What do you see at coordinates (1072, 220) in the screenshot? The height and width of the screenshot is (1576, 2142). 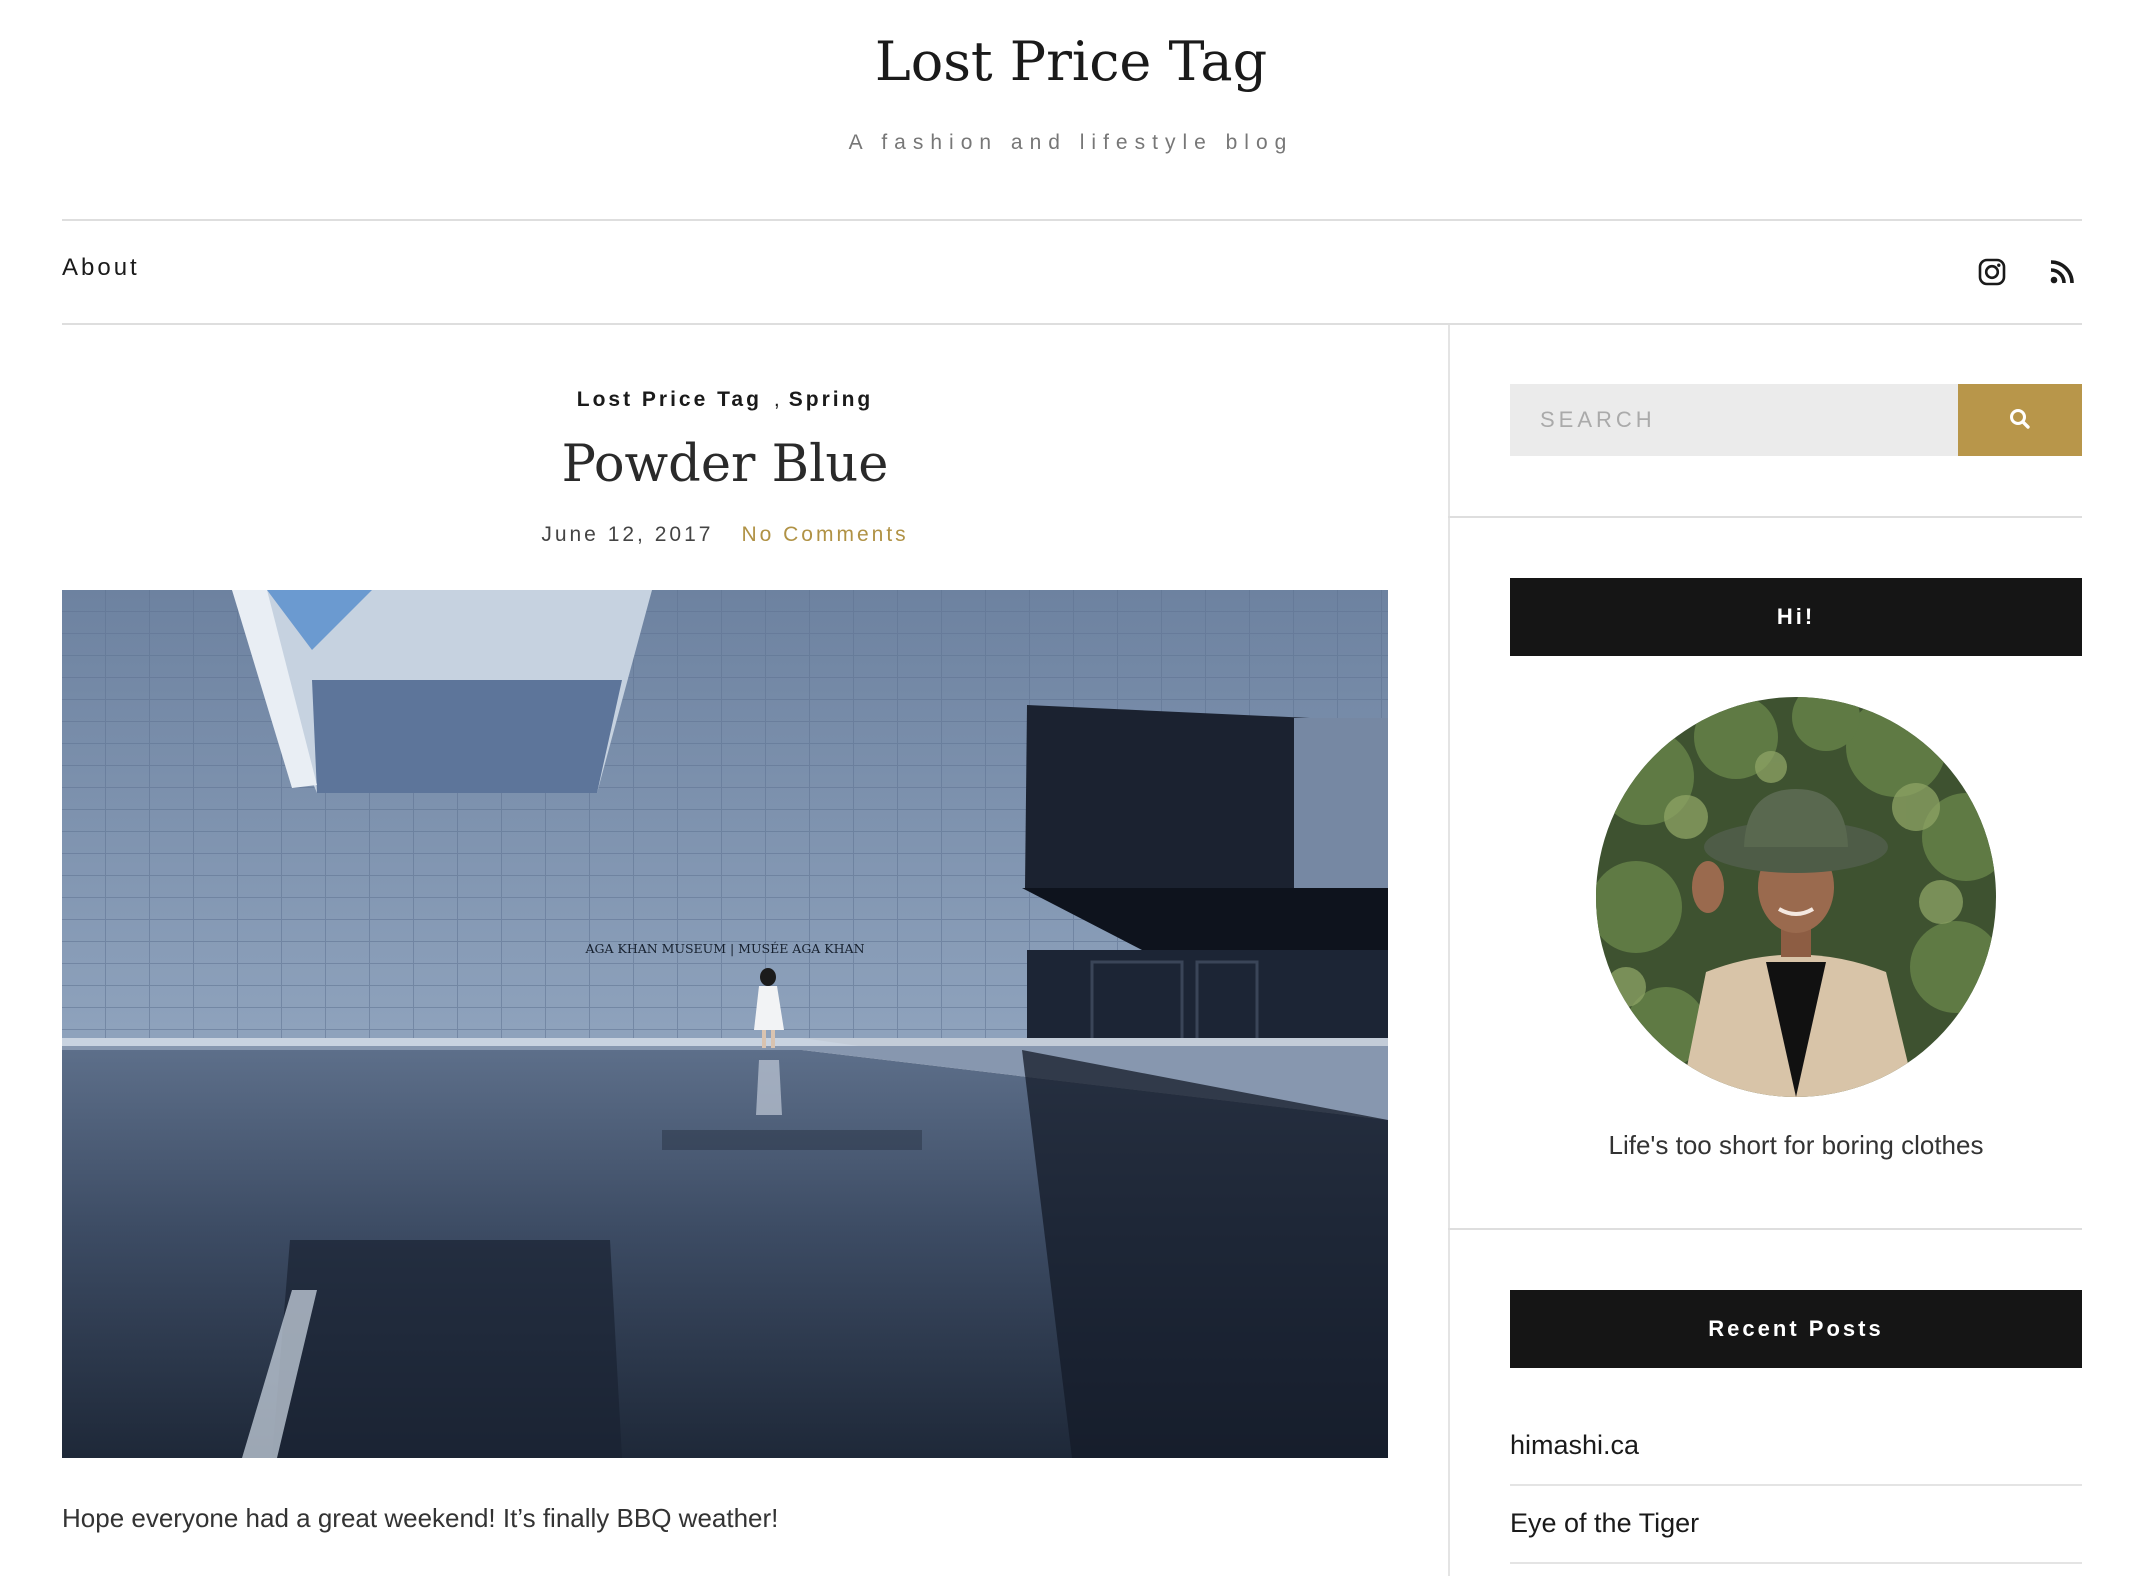 I see `header-divider` at bounding box center [1072, 220].